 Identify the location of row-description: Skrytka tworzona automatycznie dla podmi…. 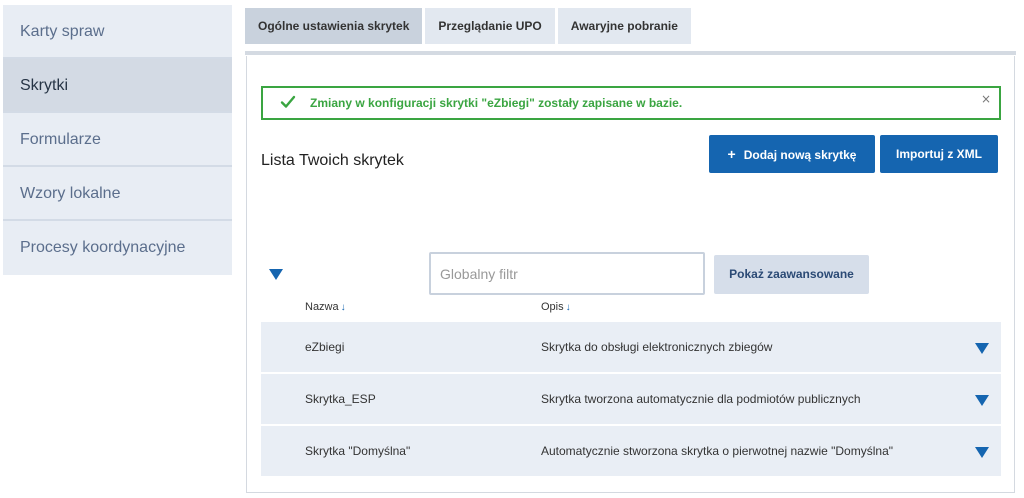
(701, 399).